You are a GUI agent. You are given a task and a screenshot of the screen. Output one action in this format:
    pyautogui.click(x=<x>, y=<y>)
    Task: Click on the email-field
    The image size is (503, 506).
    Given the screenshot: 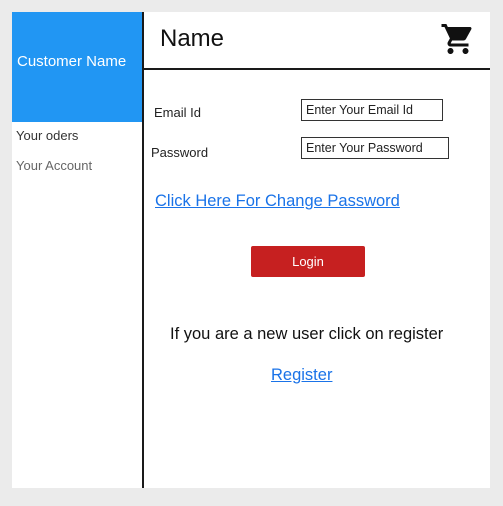 What is the action you would take?
    pyautogui.click(x=372, y=110)
    